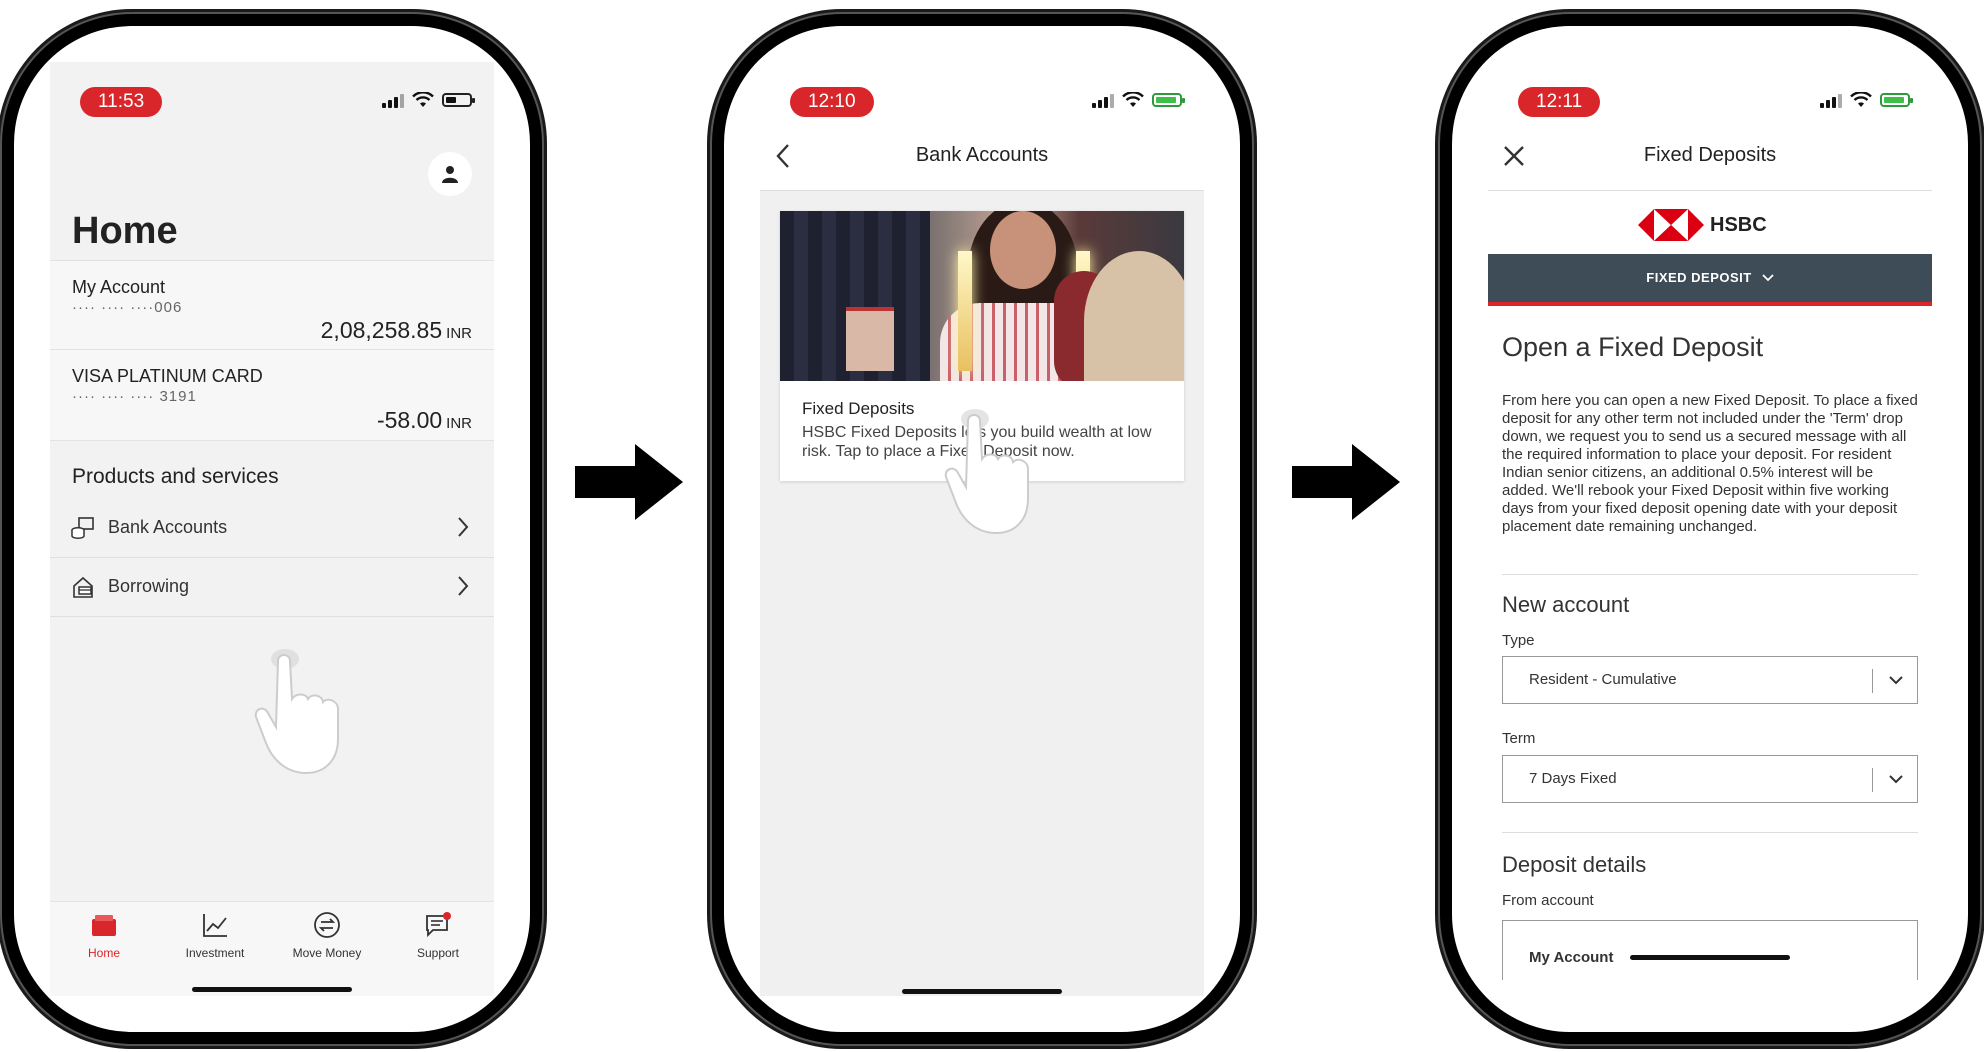 This screenshot has width=1984, height=1052. What do you see at coordinates (1519, 738) in the screenshot?
I see `term-label: Term` at bounding box center [1519, 738].